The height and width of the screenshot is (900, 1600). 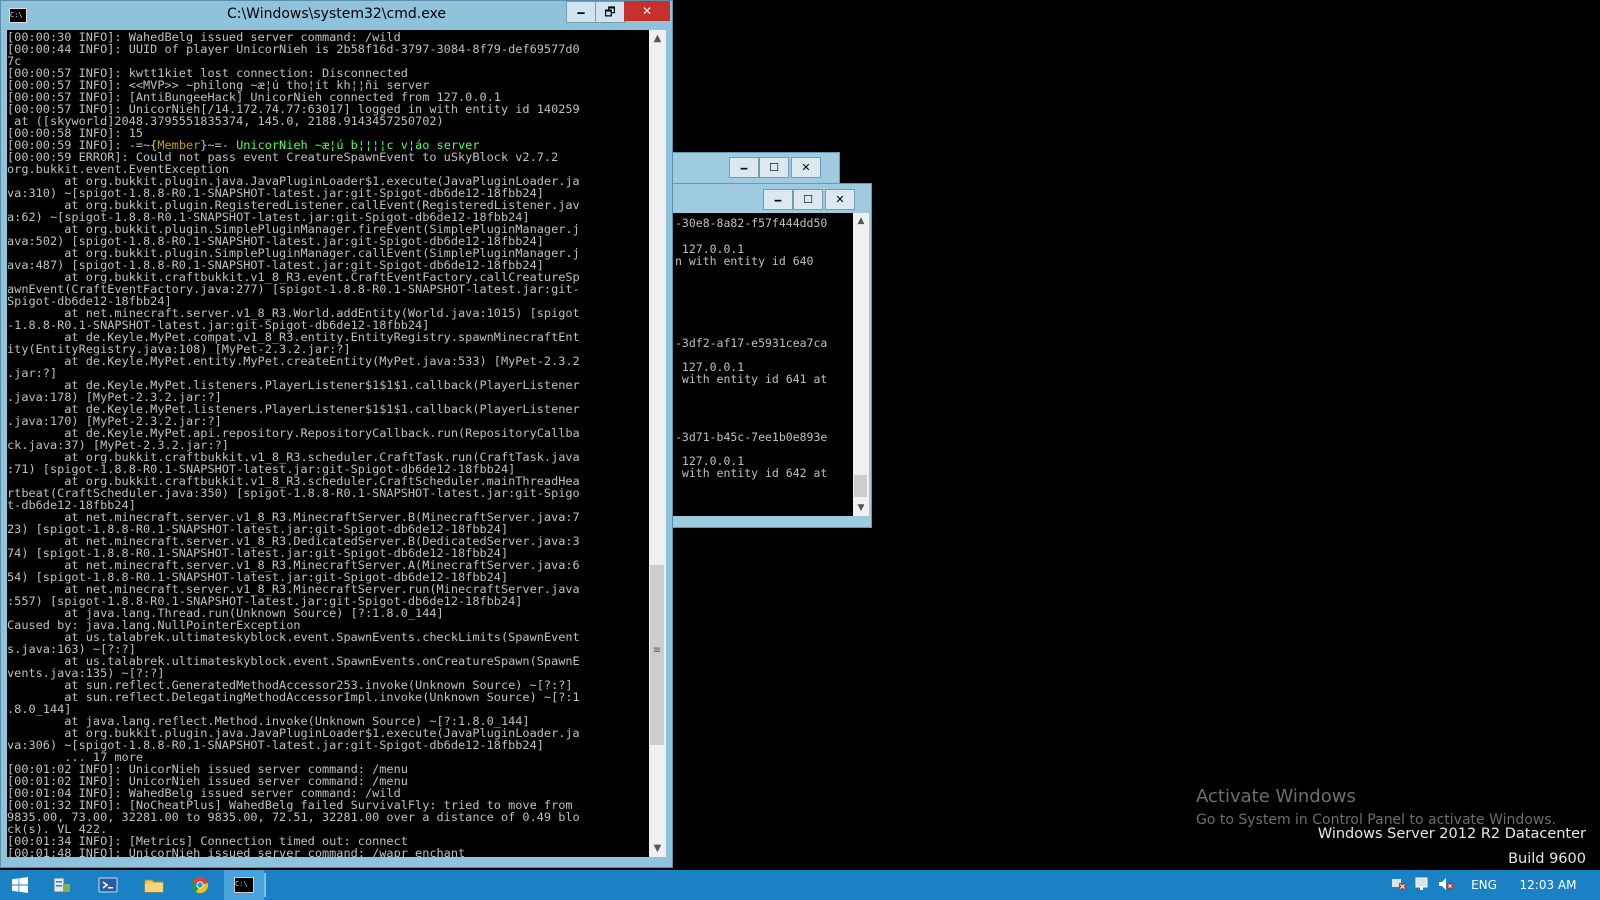 What do you see at coordinates (1422, 885) in the screenshot?
I see `network-icon` at bounding box center [1422, 885].